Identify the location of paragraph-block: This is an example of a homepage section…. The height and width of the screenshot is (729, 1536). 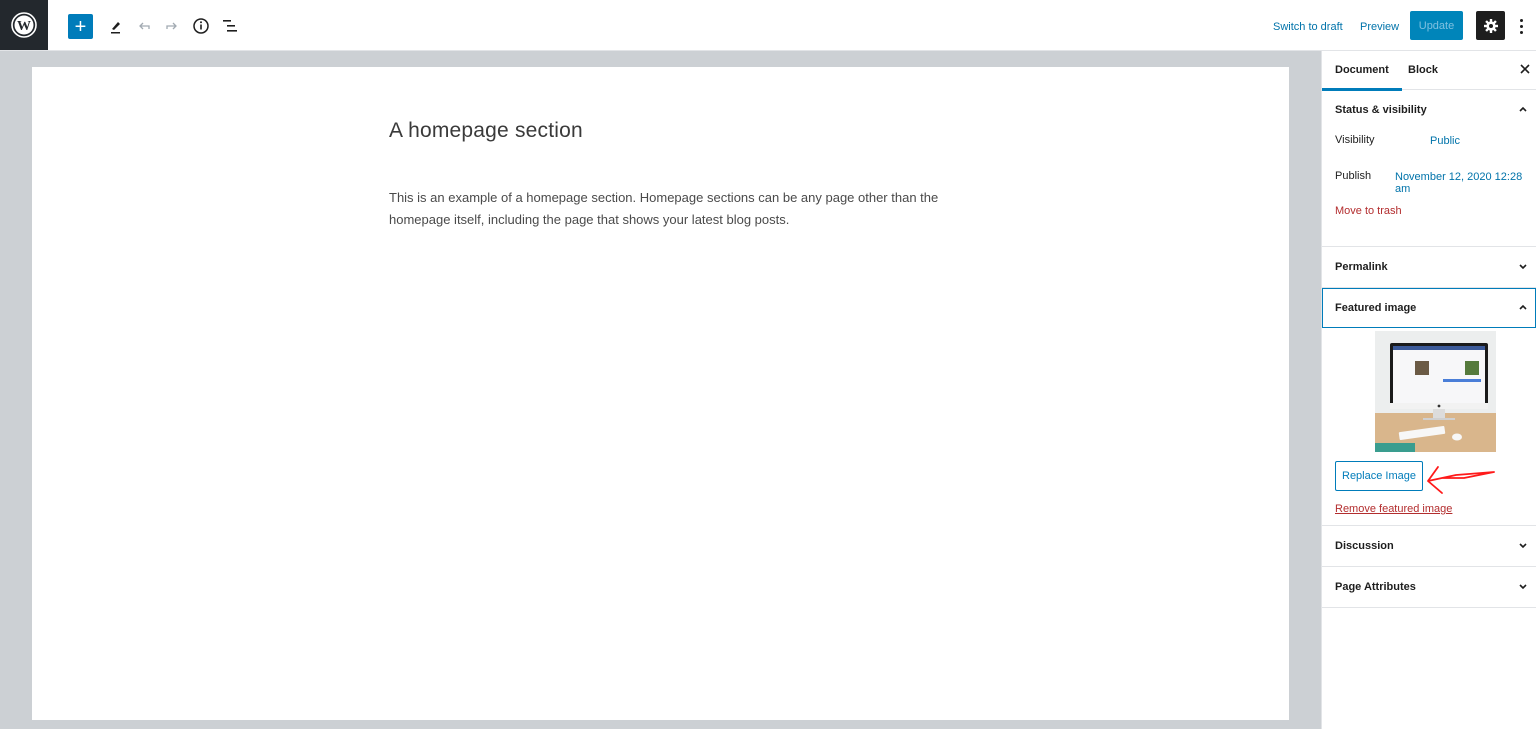
(669, 209).